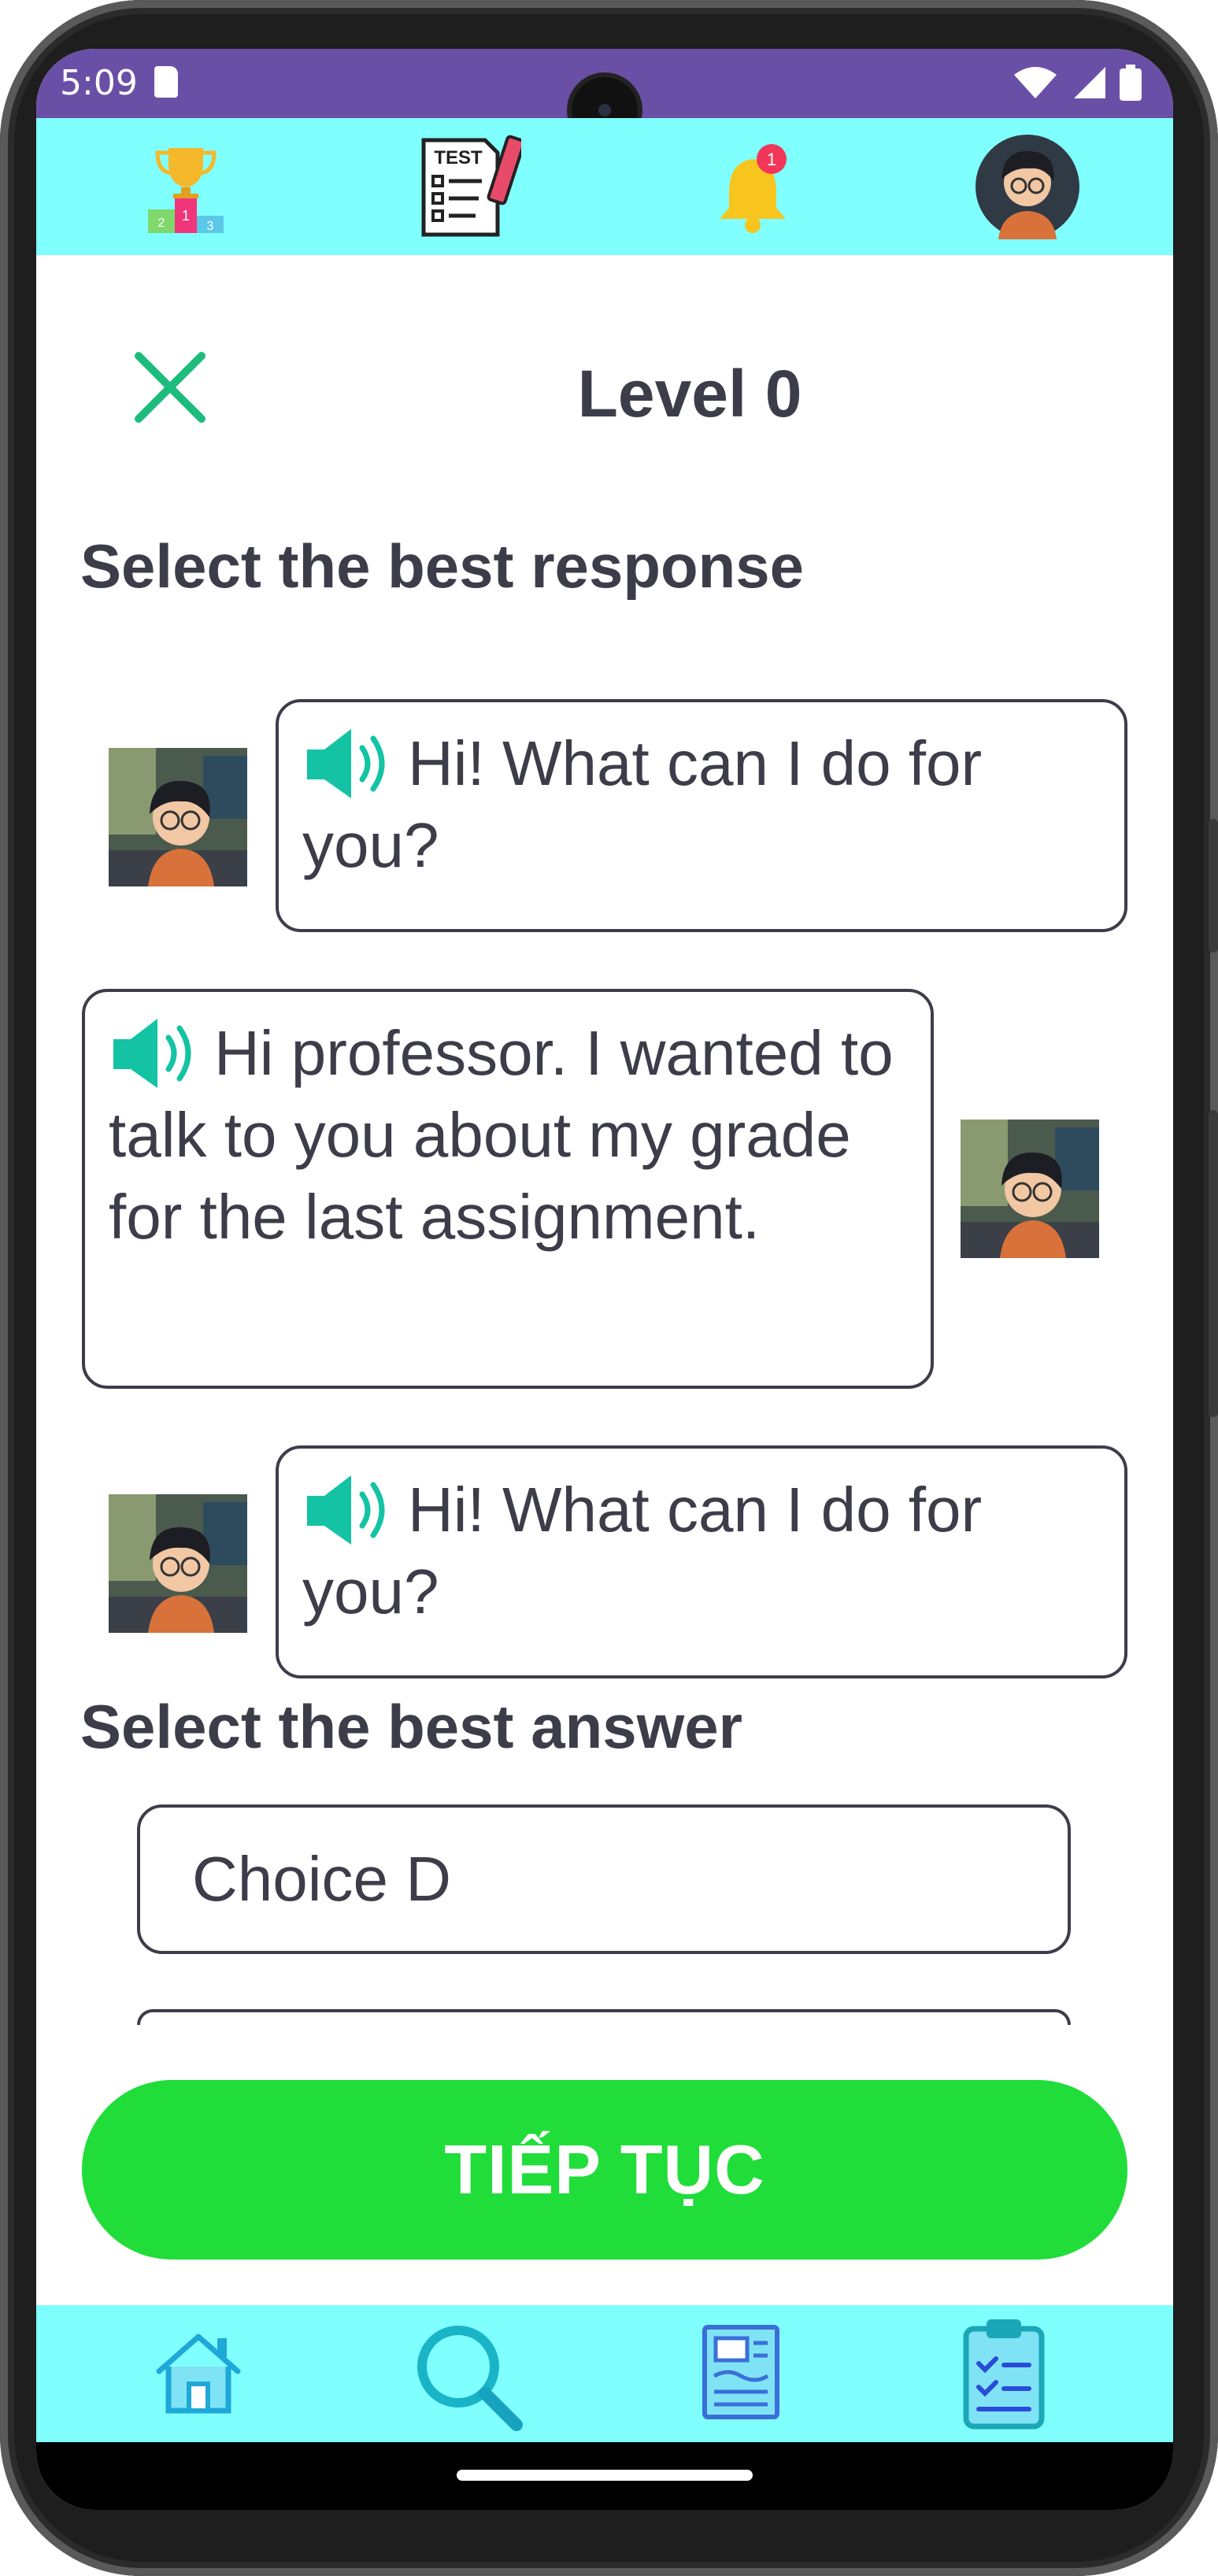 The width and height of the screenshot is (1218, 2576). What do you see at coordinates (605, 2475) in the screenshot?
I see `home-gesture-bar` at bounding box center [605, 2475].